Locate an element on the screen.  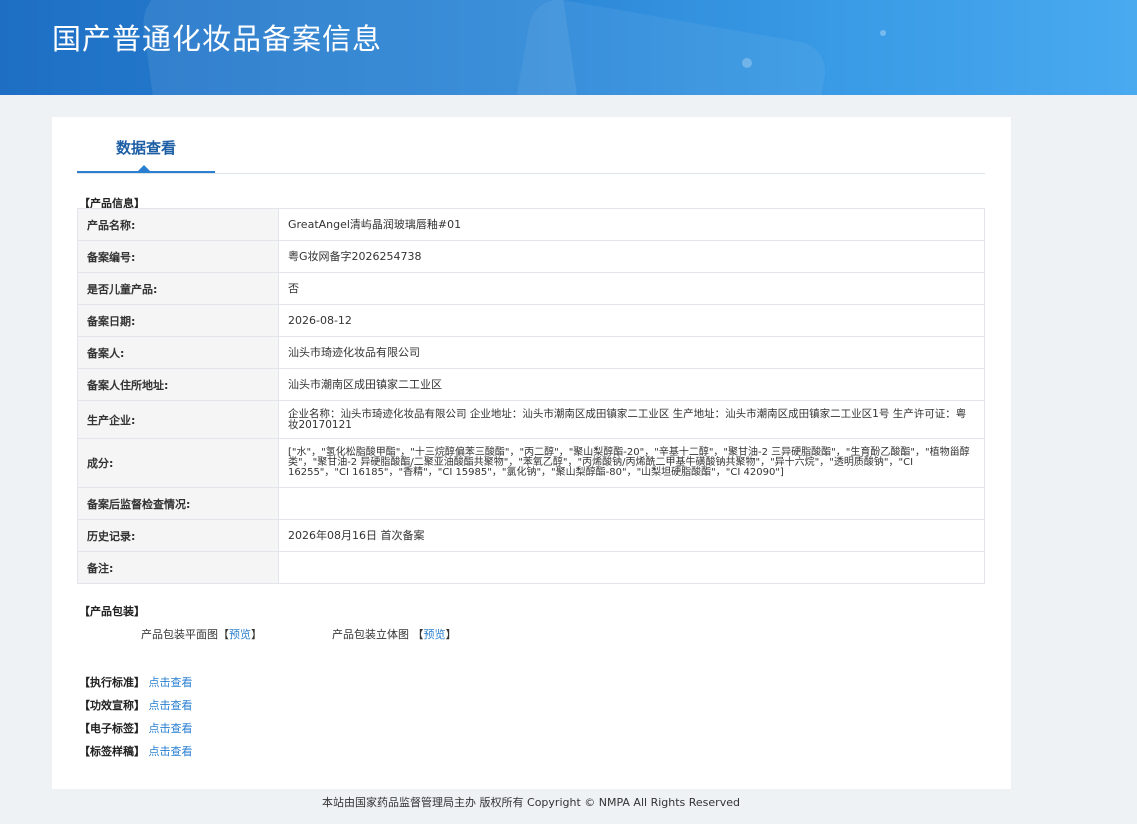
table-row: 备案人: 汕头市琦迹化妆品有限公司 is located at coordinates (531, 352).